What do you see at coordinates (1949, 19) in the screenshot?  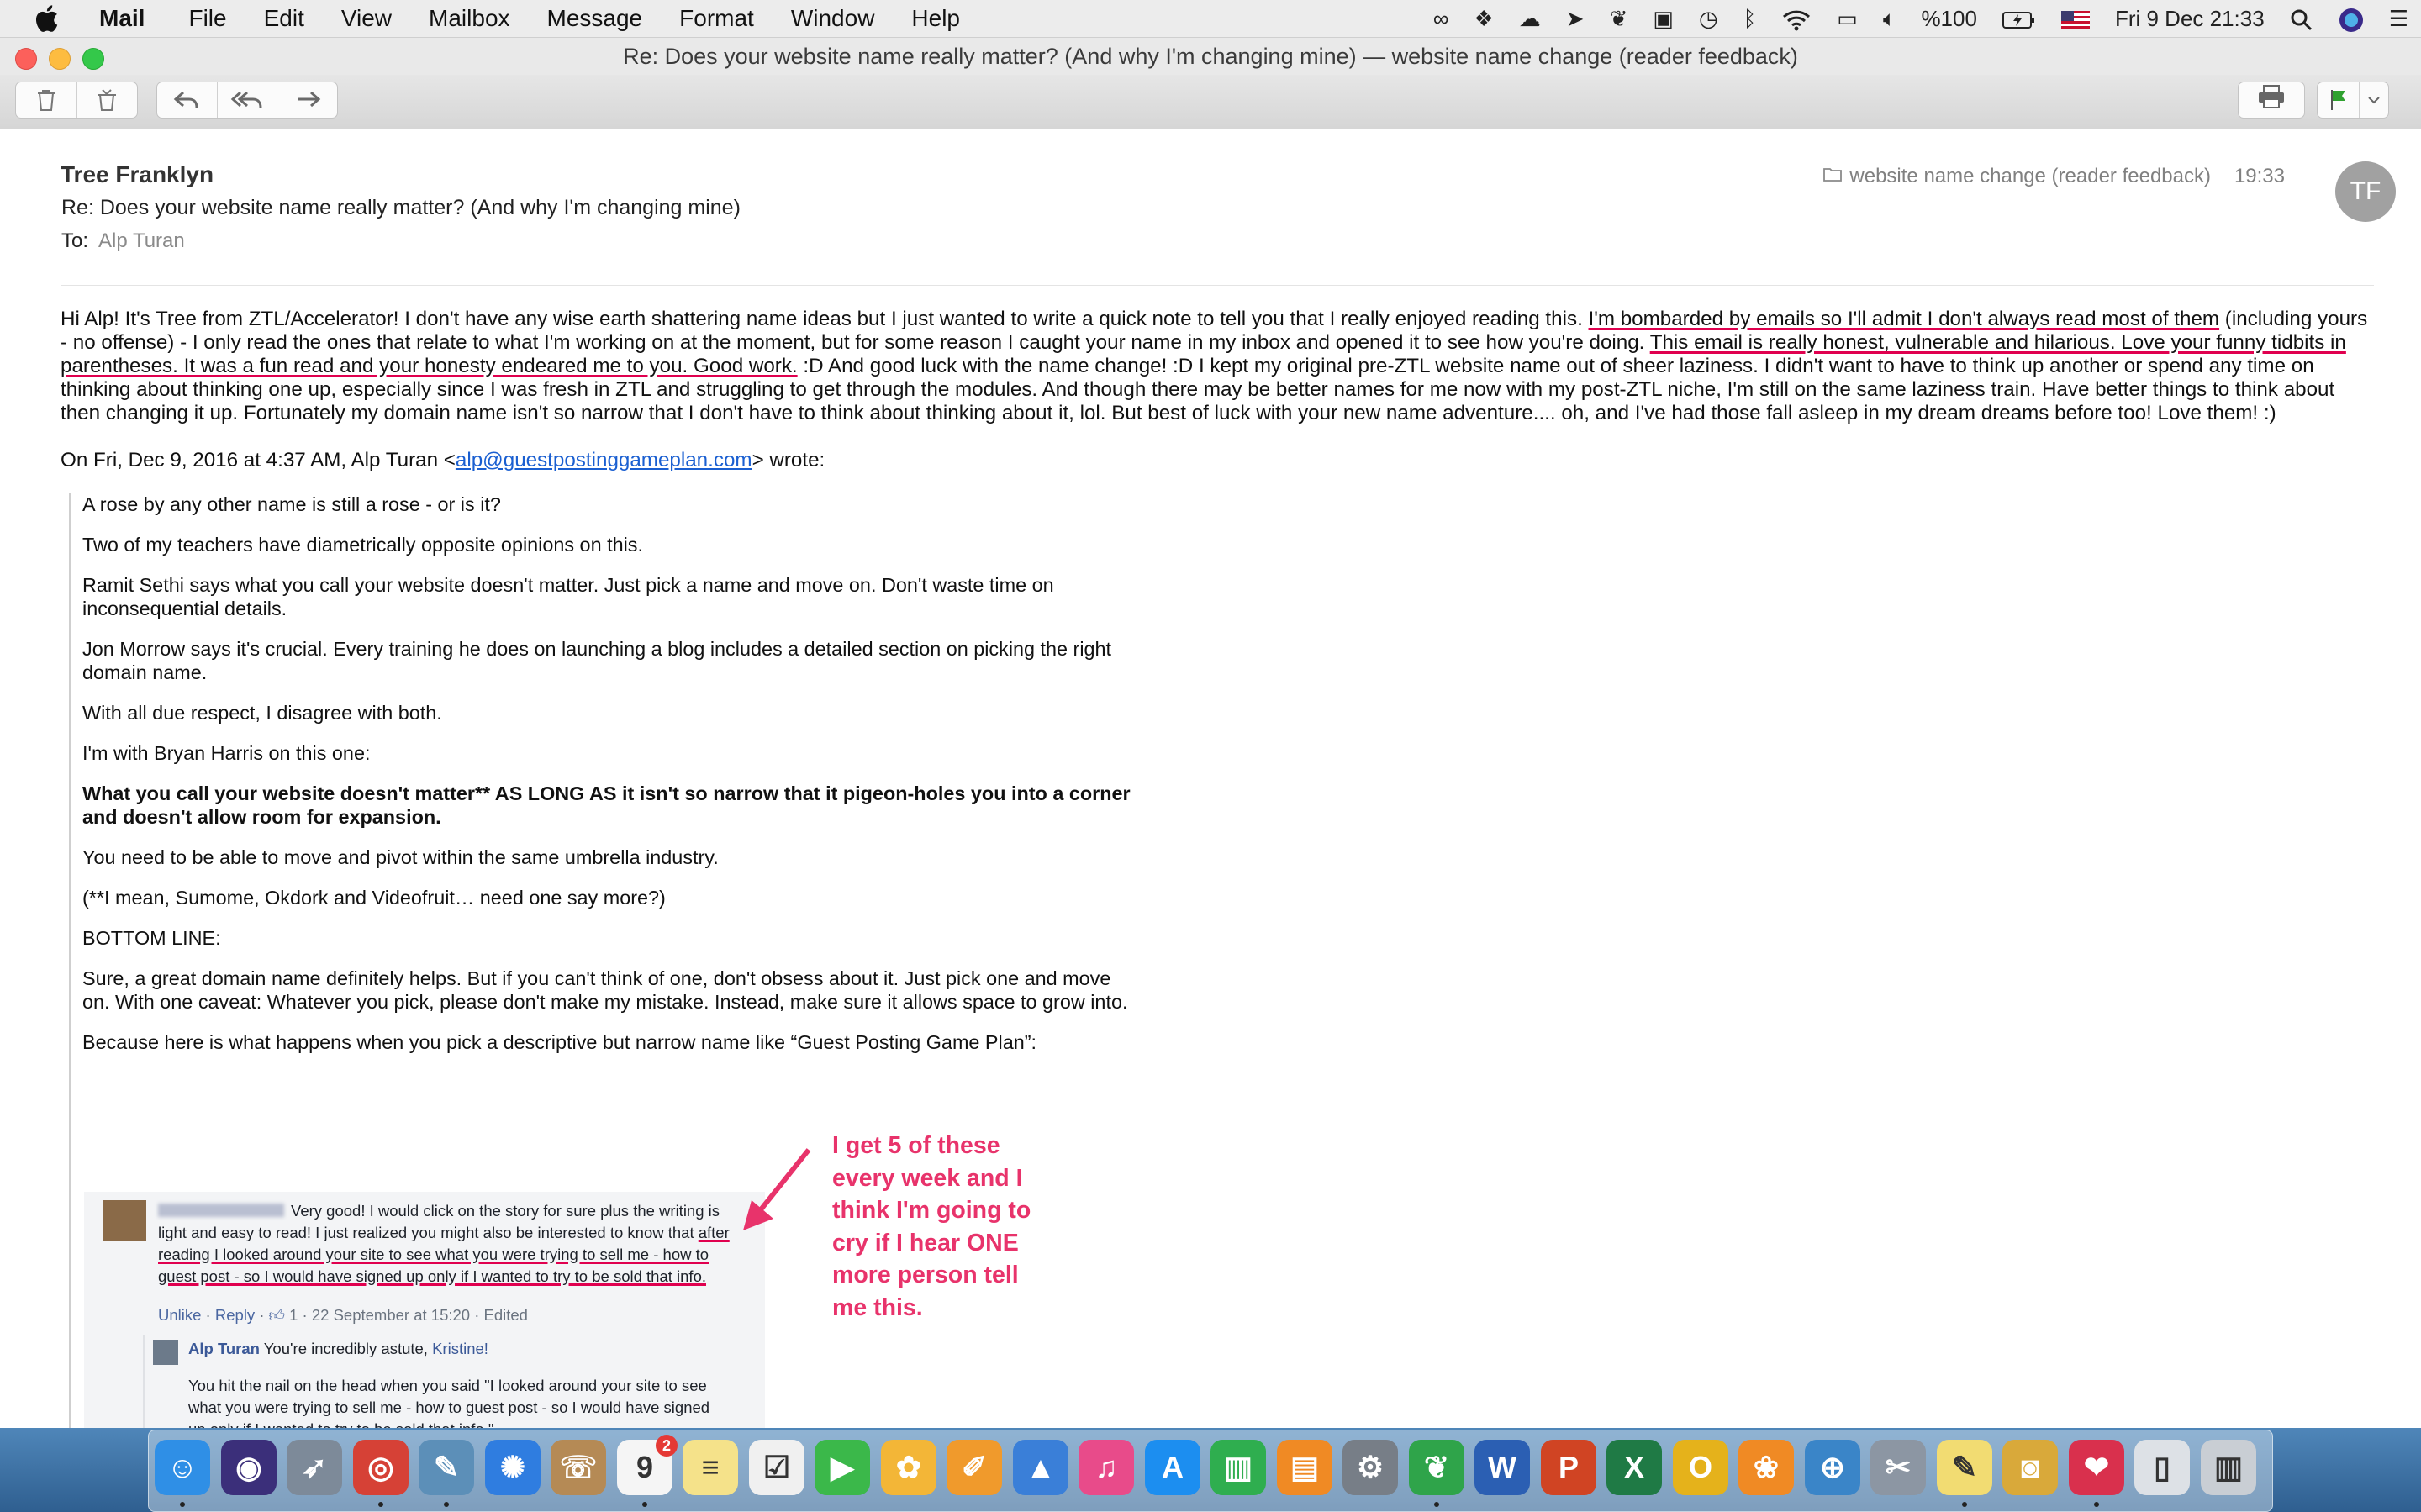 I see `battery-percent: %100` at bounding box center [1949, 19].